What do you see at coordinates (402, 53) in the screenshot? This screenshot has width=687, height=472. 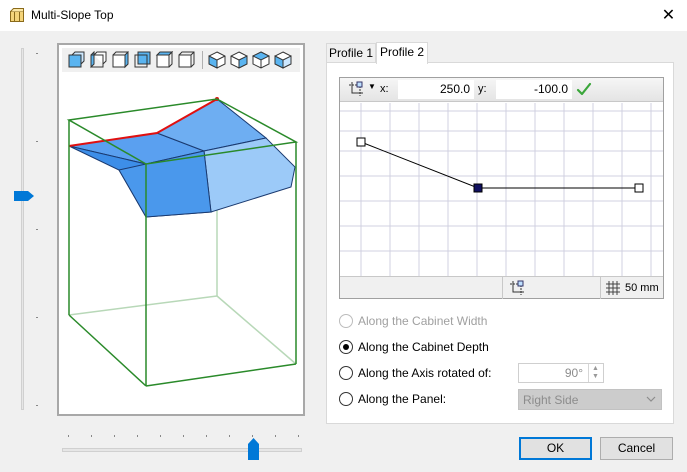 I see `tab-profile-2: Profile 2` at bounding box center [402, 53].